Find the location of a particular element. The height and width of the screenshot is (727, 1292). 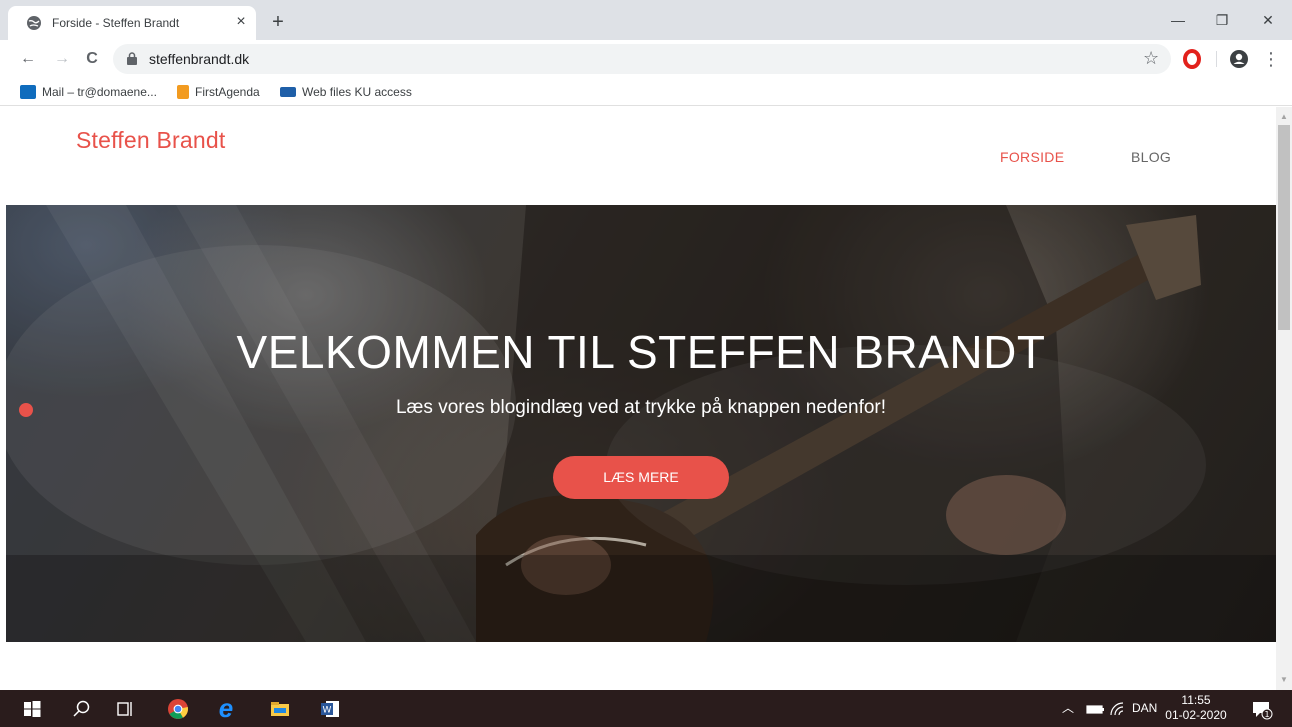

nav-item-blog: BLOG is located at coordinates (1151, 157).